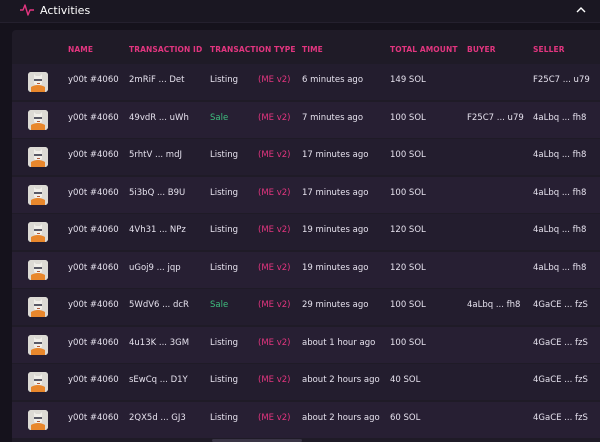 The image size is (600, 442). Describe the element at coordinates (495, 118) in the screenshot. I see `buyer-address: F25C7 ... u79` at that location.